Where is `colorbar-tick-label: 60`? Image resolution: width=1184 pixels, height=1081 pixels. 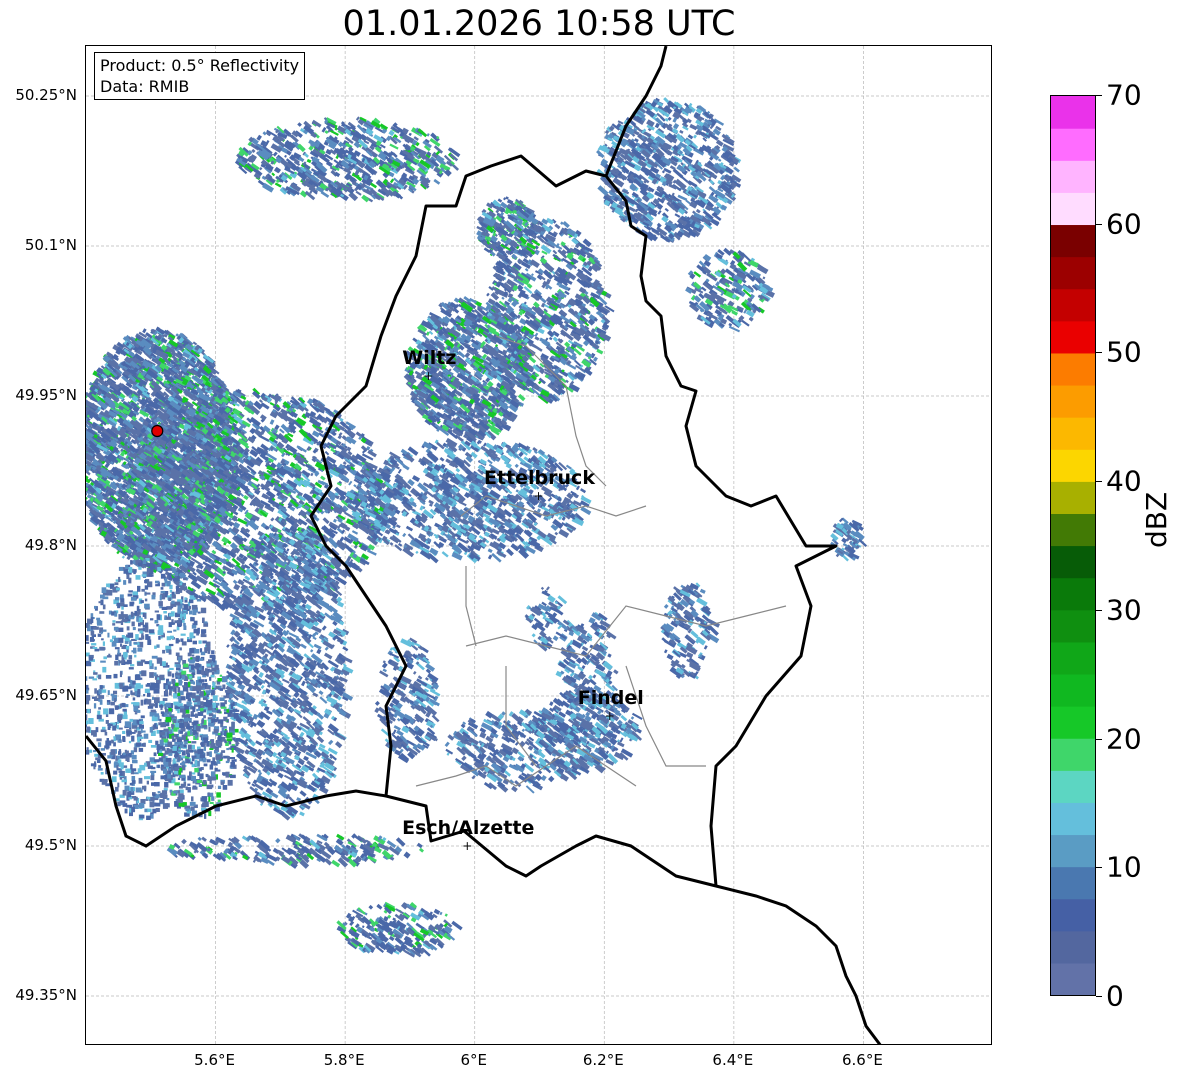
colorbar-tick-label: 60 is located at coordinates (1124, 224).